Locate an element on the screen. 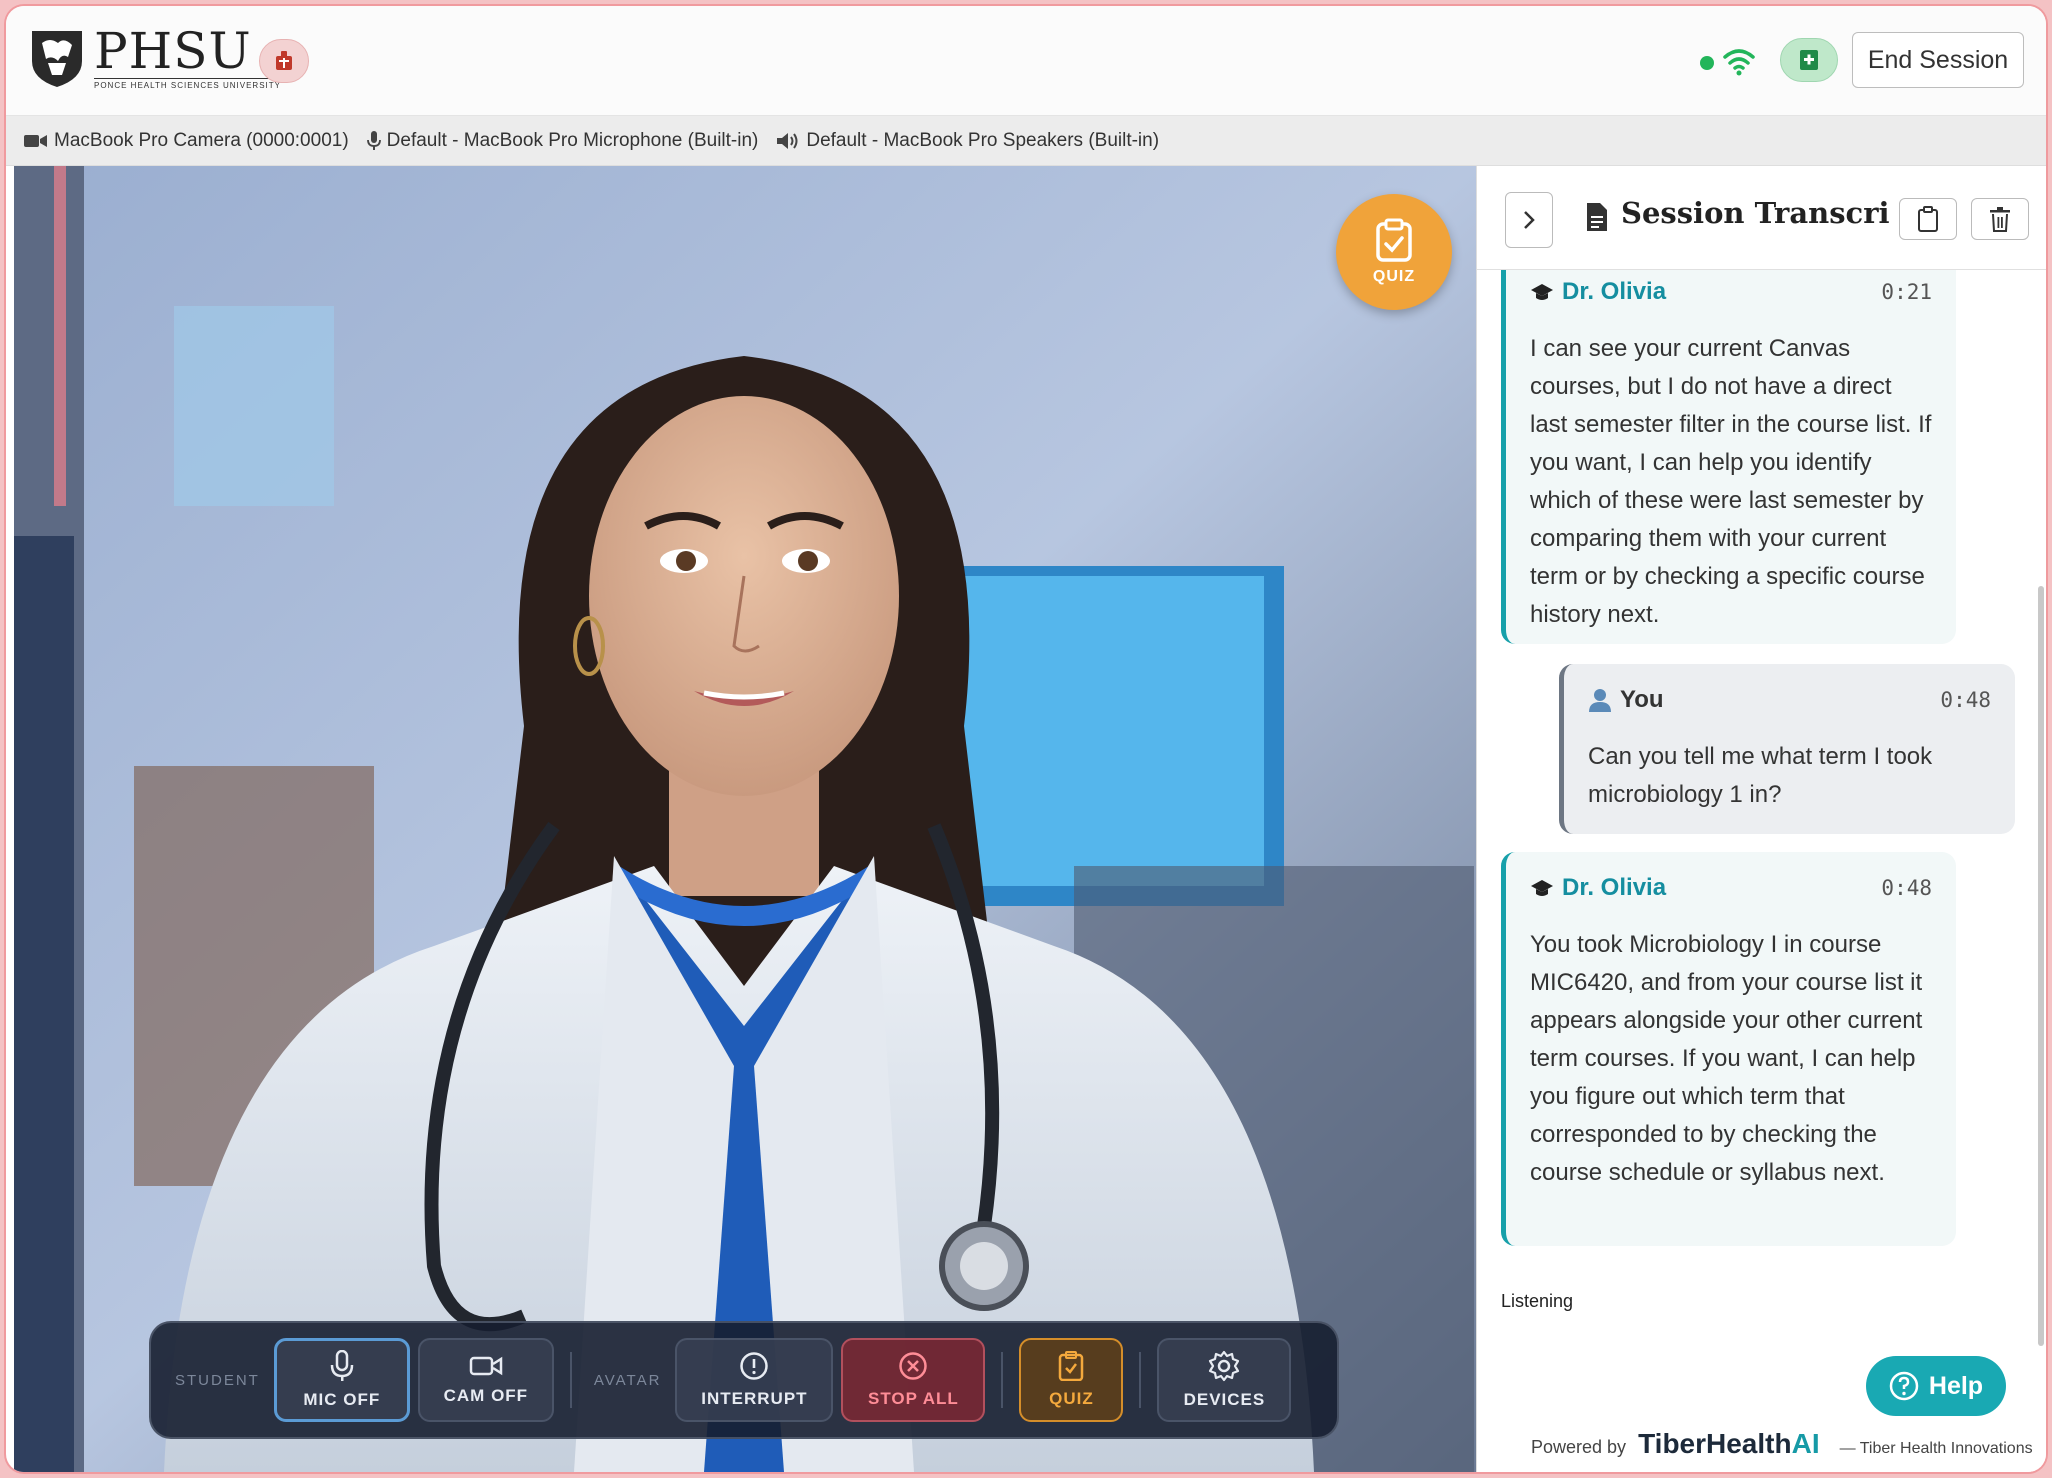 This screenshot has width=2052, height=1478. collapse-panel-button is located at coordinates (1529, 220).